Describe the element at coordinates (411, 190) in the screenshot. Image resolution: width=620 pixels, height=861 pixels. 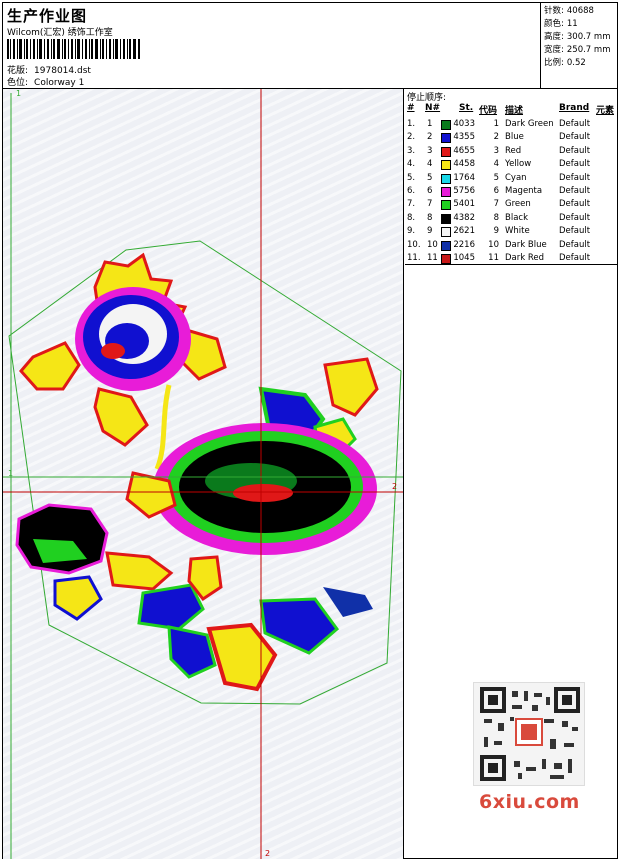
I see `stop-number: 6.` at that location.